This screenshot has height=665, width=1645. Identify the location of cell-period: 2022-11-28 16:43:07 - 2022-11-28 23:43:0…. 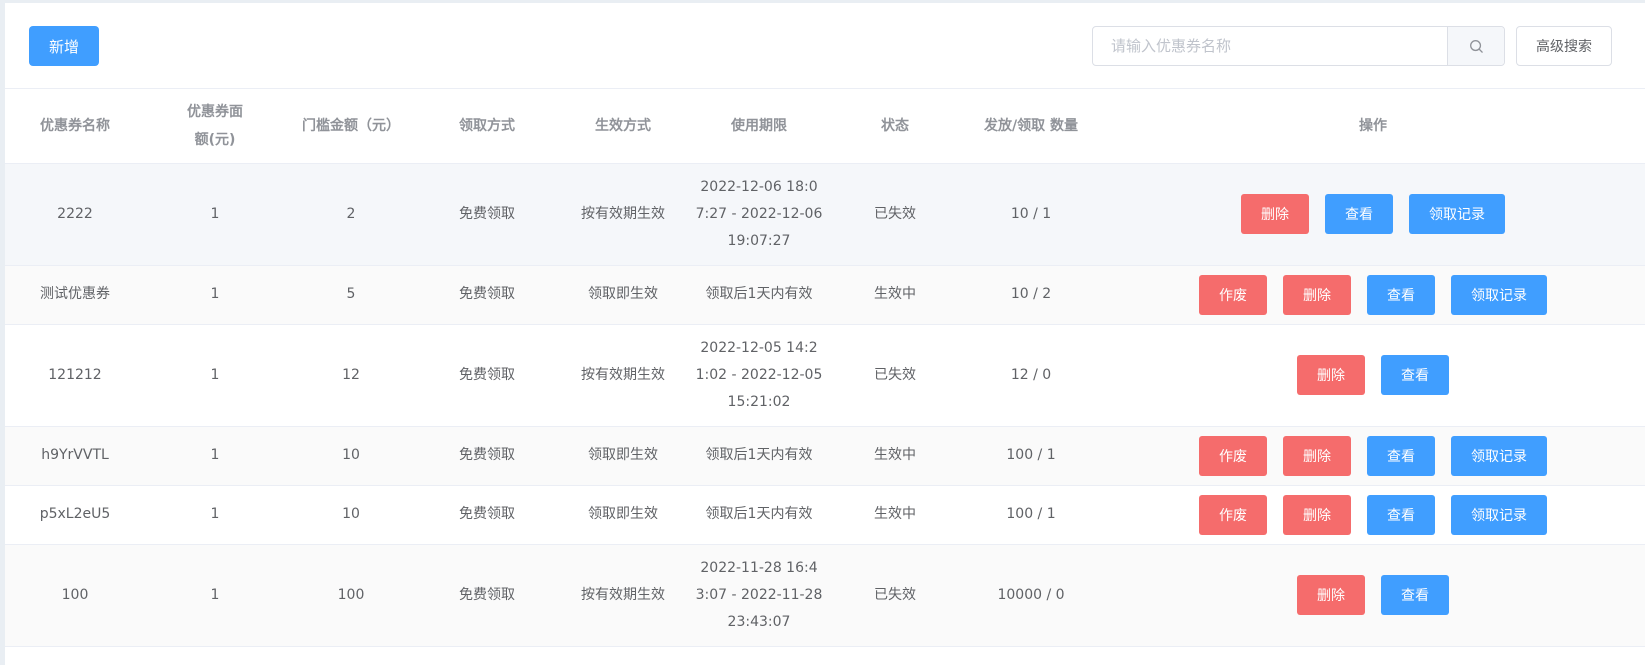
(759, 595).